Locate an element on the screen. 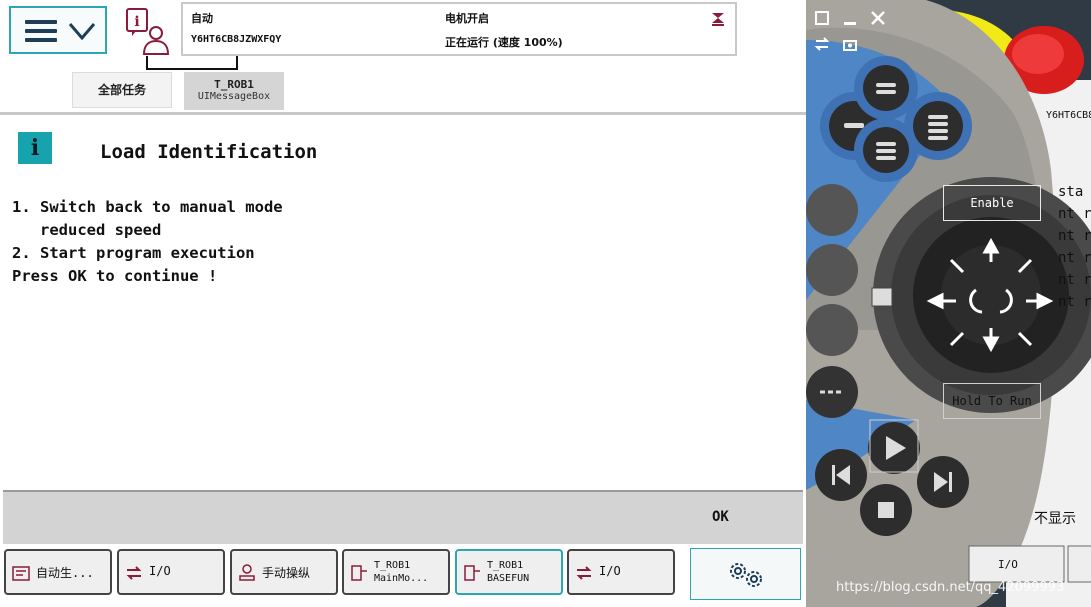 This screenshot has width=1091, height=607. message-title: Load Identification is located at coordinates (209, 152).